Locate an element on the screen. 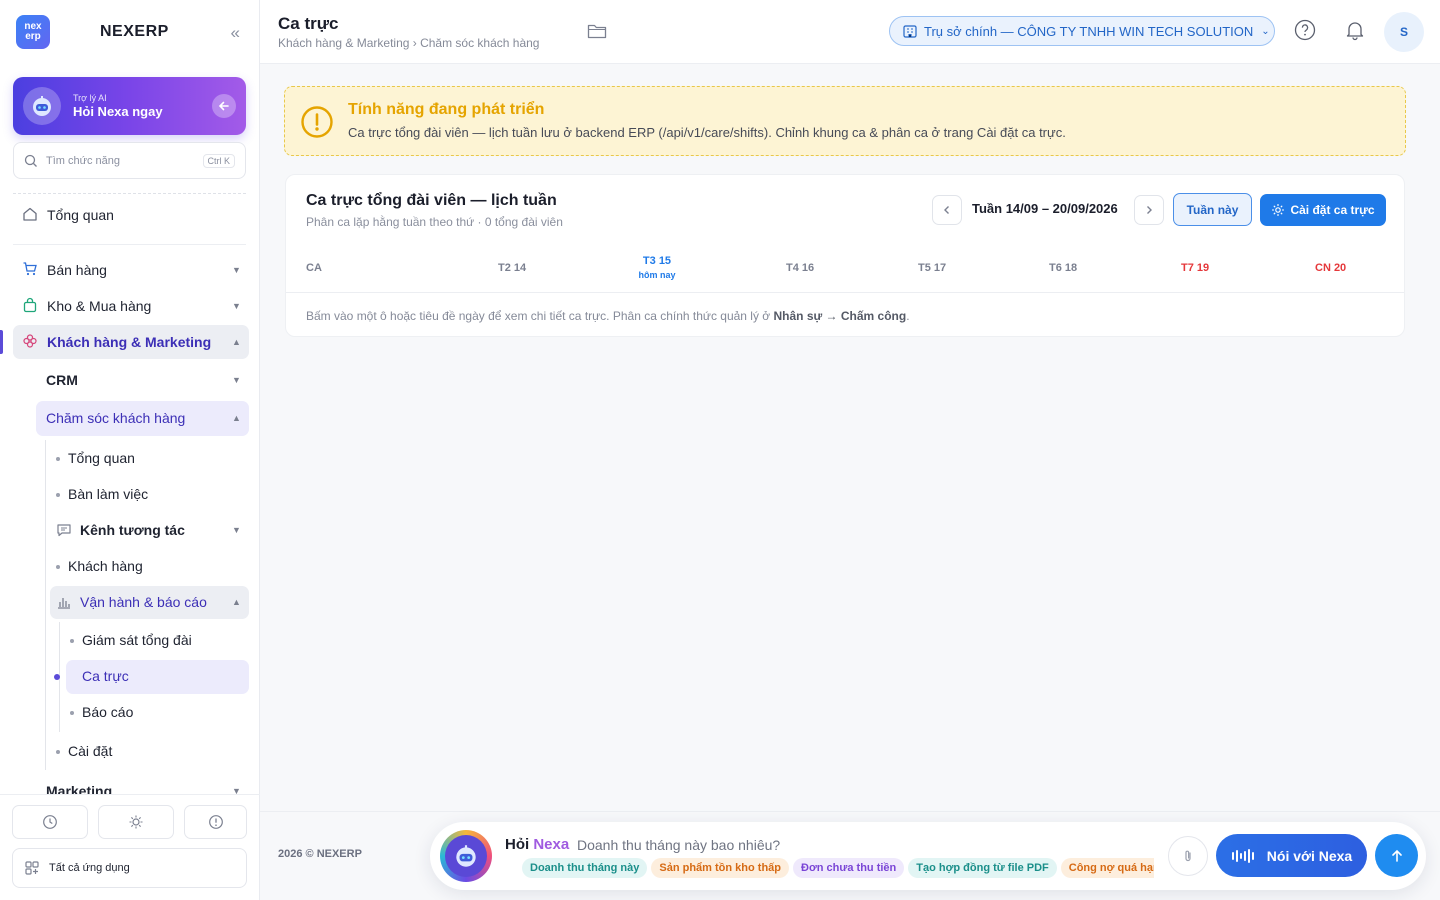 Image resolution: width=1440 pixels, height=900 pixels. brand: nex erp NEXERP « is located at coordinates (131, 32).